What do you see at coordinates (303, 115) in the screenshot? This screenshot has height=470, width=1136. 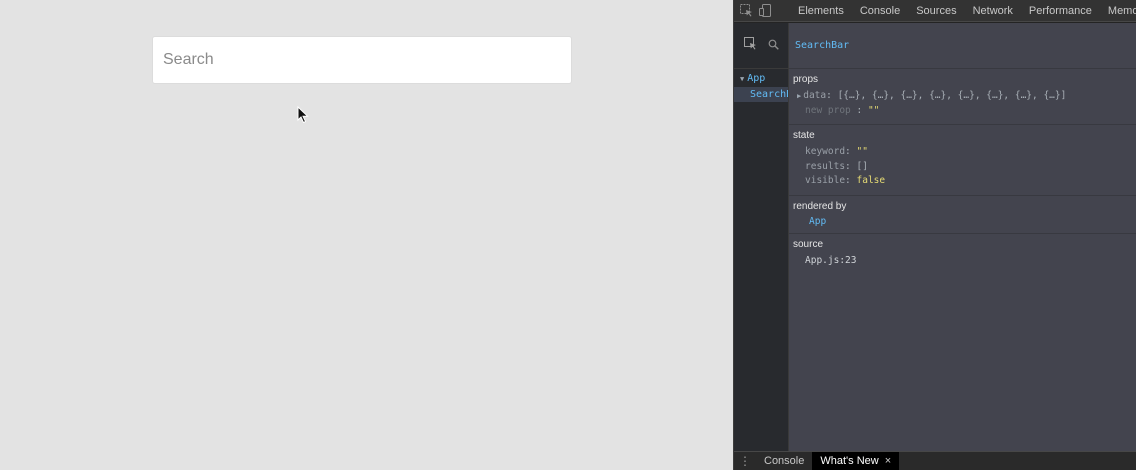 I see `mouse-cursor-icon` at bounding box center [303, 115].